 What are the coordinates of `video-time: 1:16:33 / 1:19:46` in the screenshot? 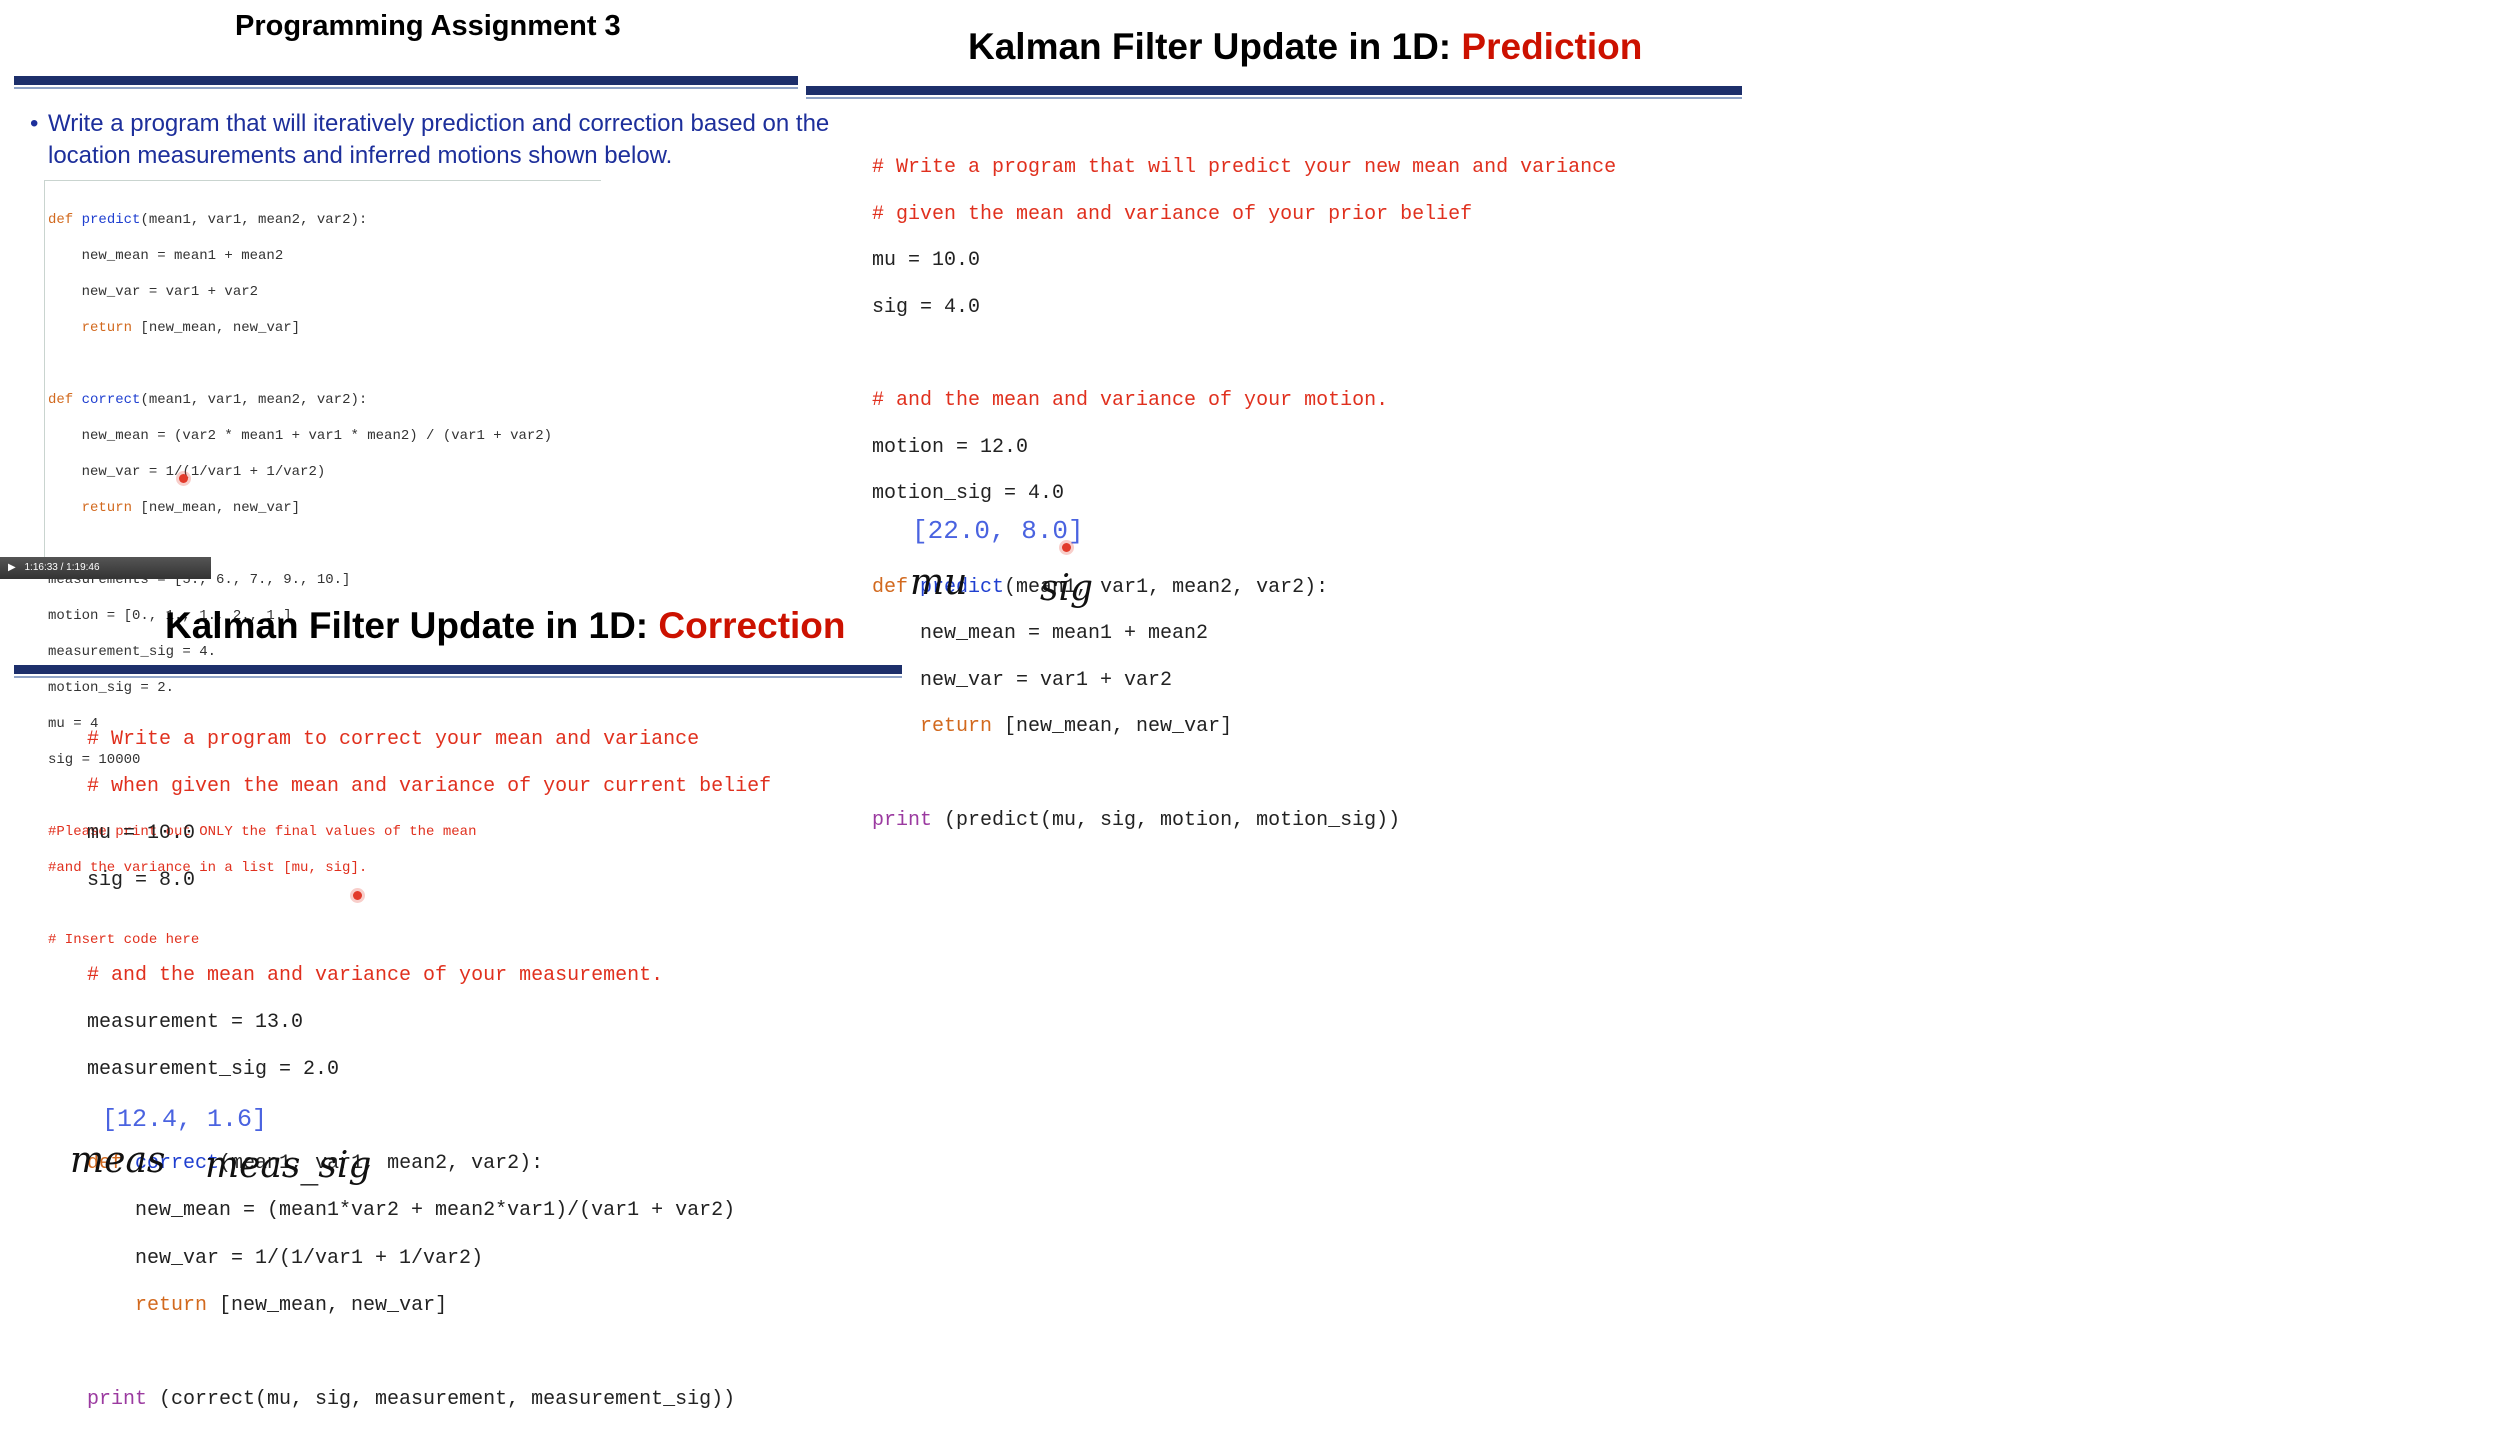 It's located at (62, 567).